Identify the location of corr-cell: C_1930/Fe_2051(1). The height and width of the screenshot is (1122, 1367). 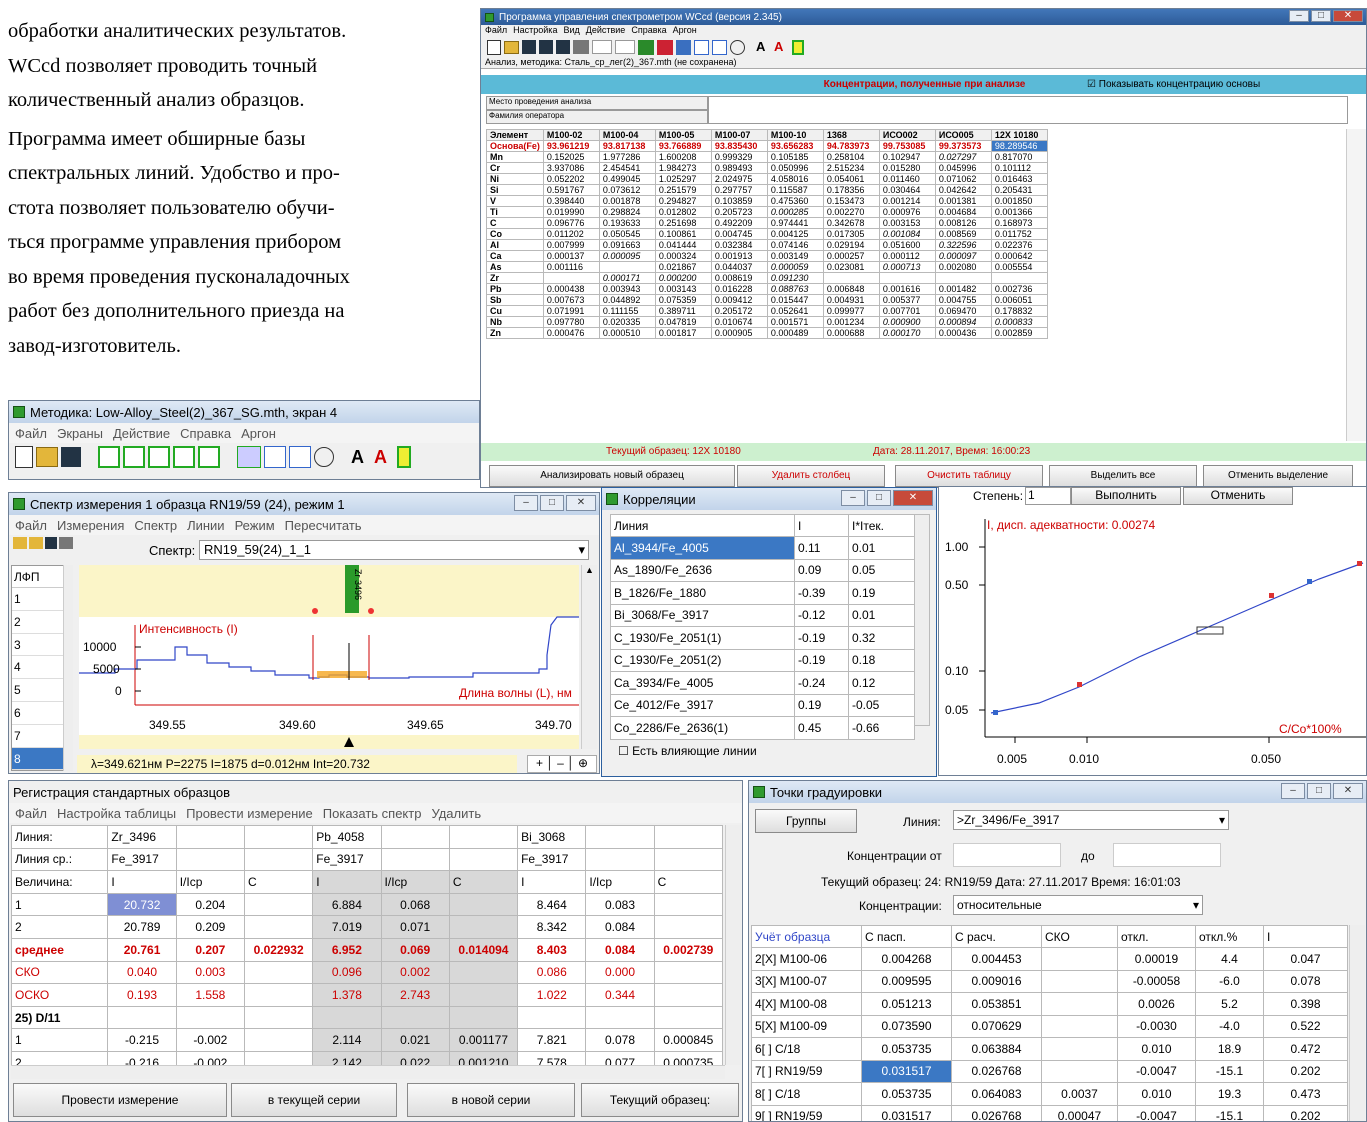
(702, 638).